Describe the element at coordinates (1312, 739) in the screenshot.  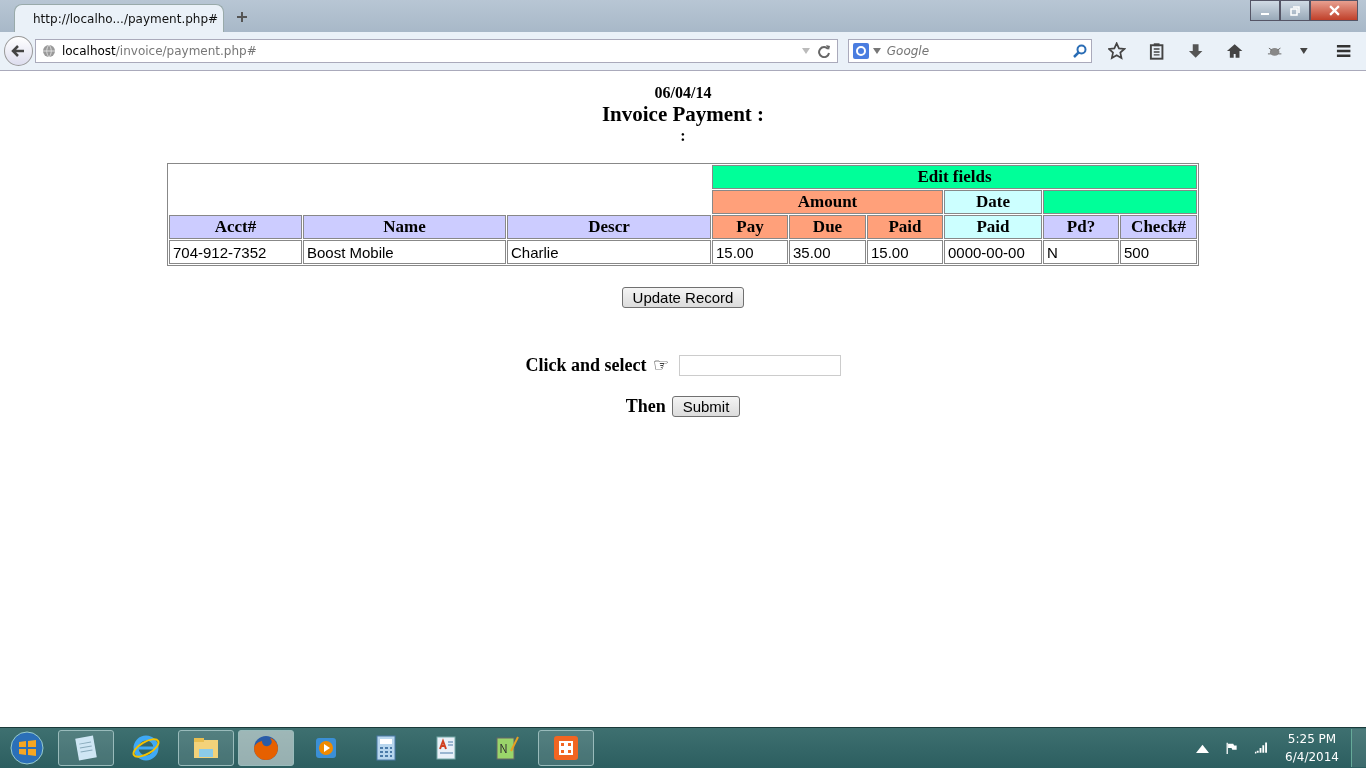
I see `clock-time: 5:25 PM` at that location.